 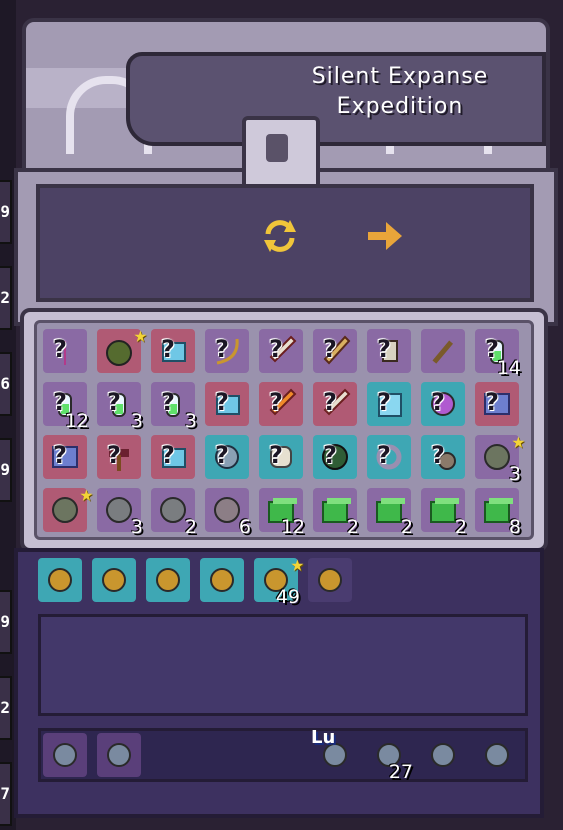 What do you see at coordinates (279, 580) in the screenshot?
I see `accessory-slot: ★ 49` at bounding box center [279, 580].